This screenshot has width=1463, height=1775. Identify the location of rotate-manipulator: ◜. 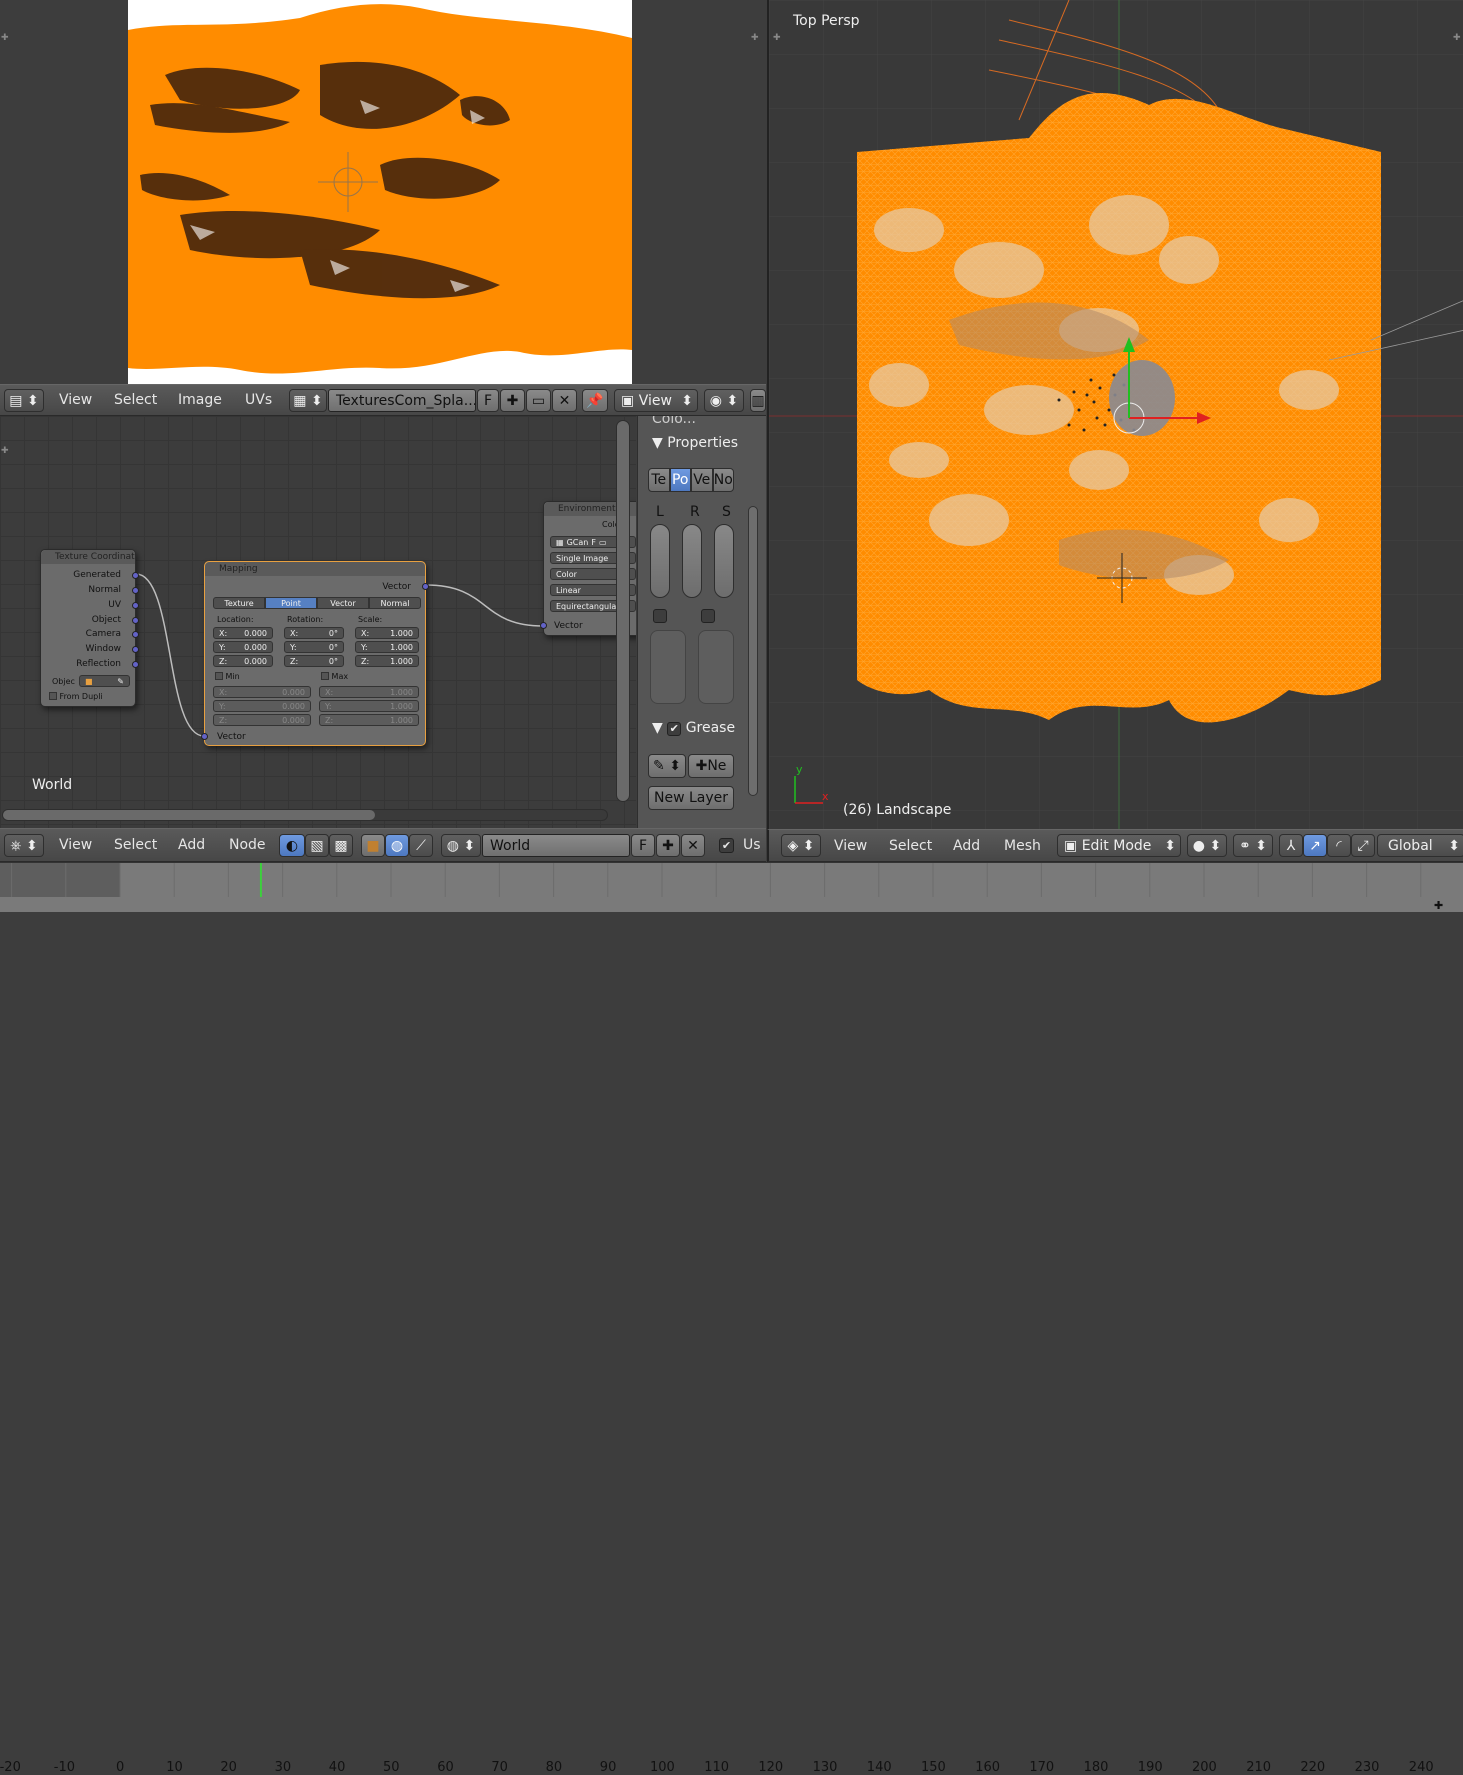
(1339, 845).